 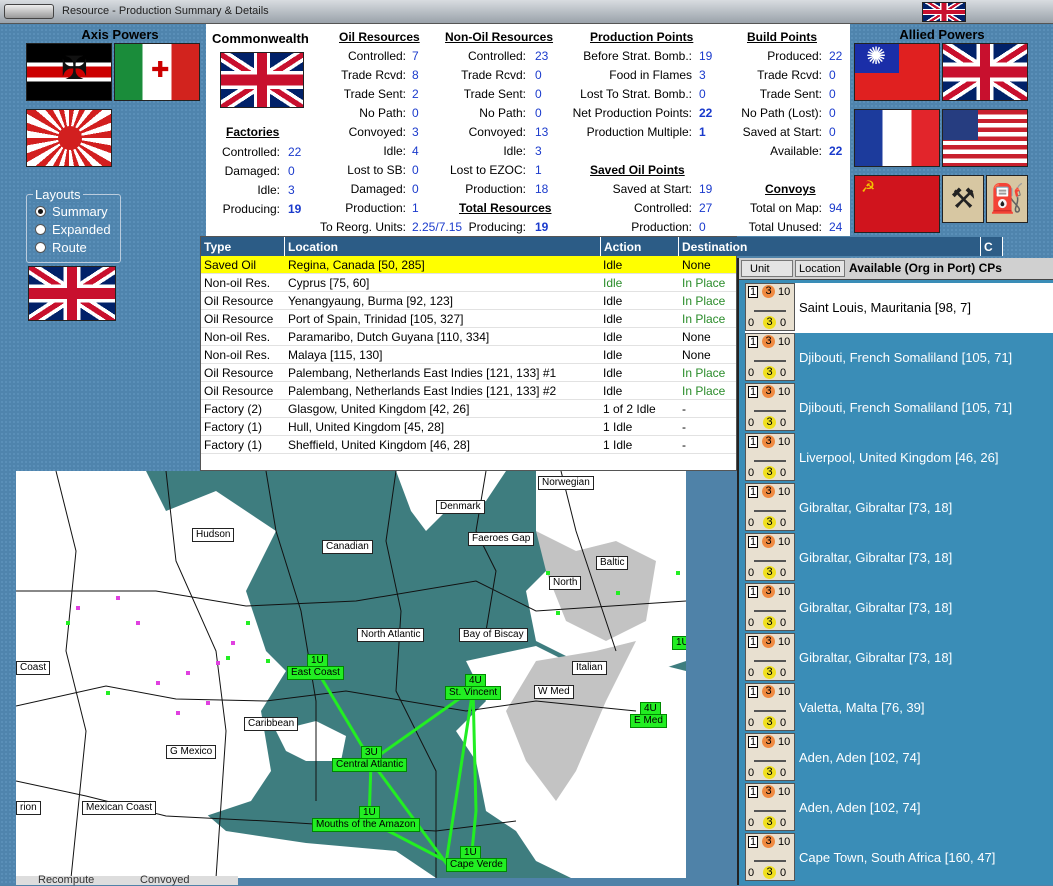 What do you see at coordinates (636, 94) in the screenshot?
I see `pp-label: Lost To Strat. Bomb.:` at bounding box center [636, 94].